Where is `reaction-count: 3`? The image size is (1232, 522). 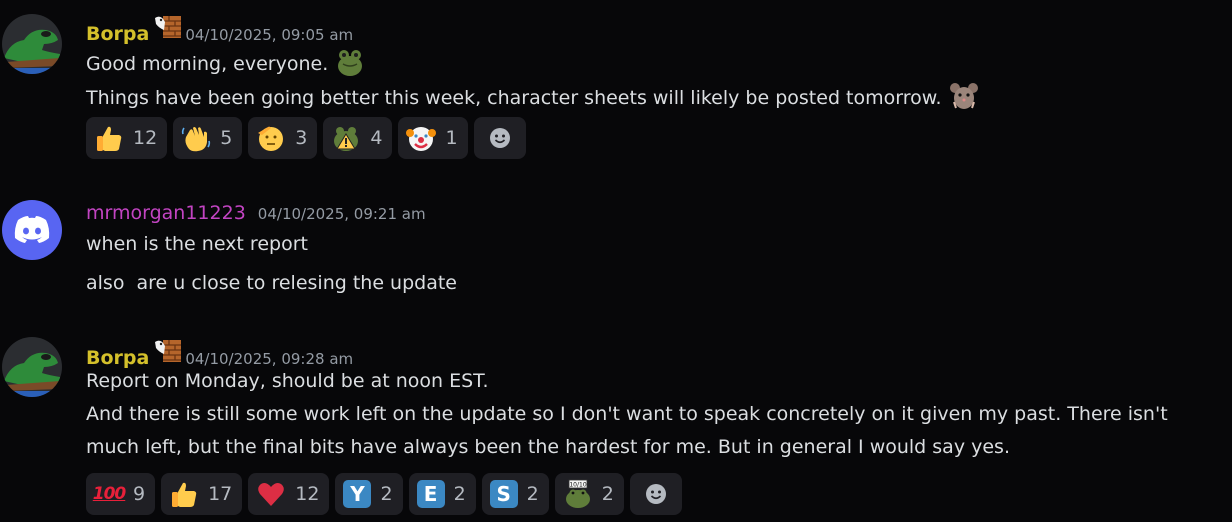
reaction-count: 3 is located at coordinates (301, 138).